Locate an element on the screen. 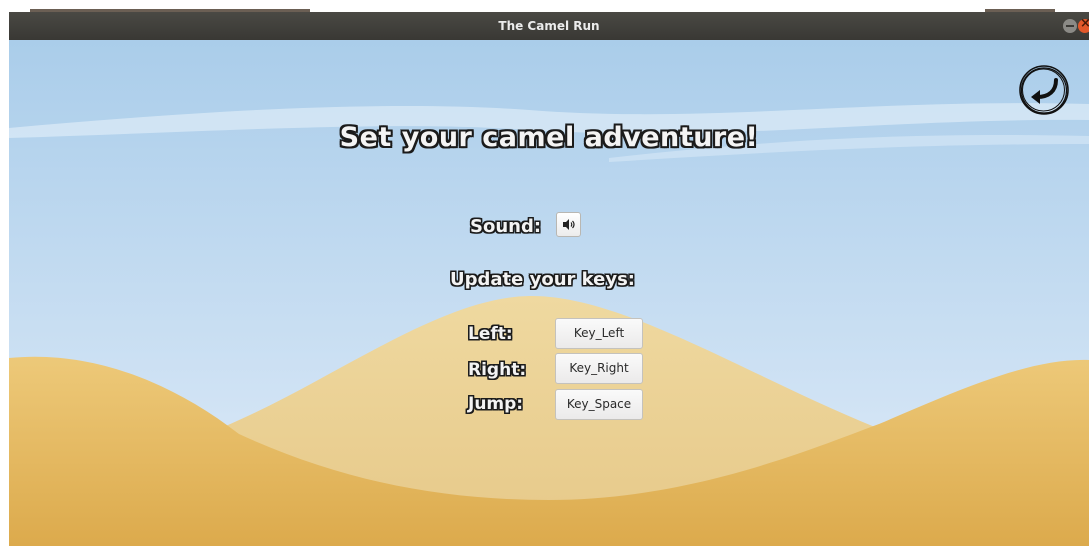 This screenshot has width=1089, height=546. desktop-background is located at coordinates (544, 6).